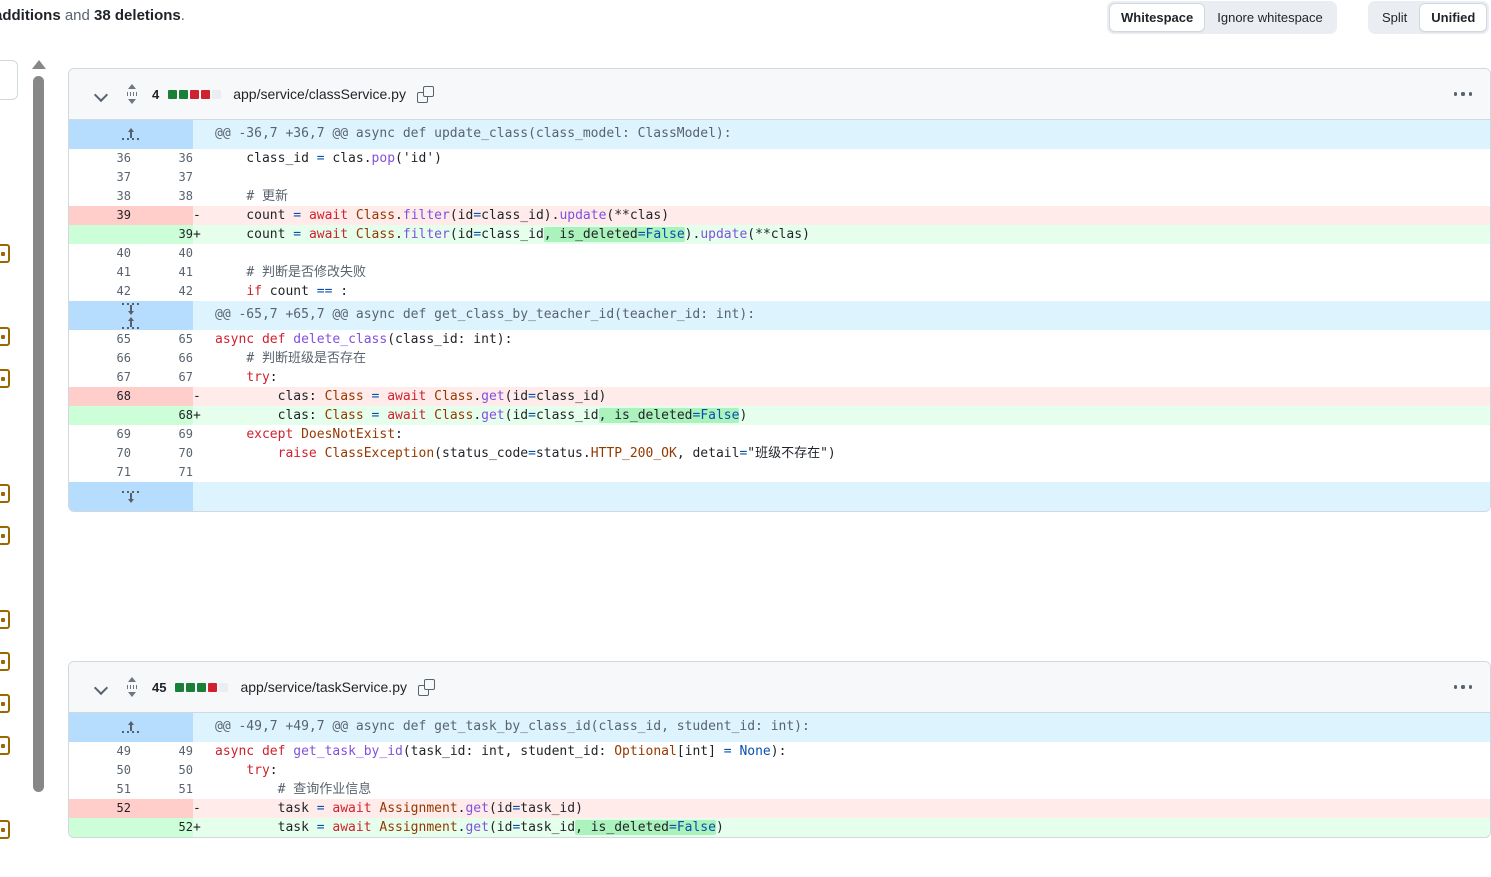  What do you see at coordinates (162, 789) in the screenshot?
I see `line-number-new: 51` at bounding box center [162, 789].